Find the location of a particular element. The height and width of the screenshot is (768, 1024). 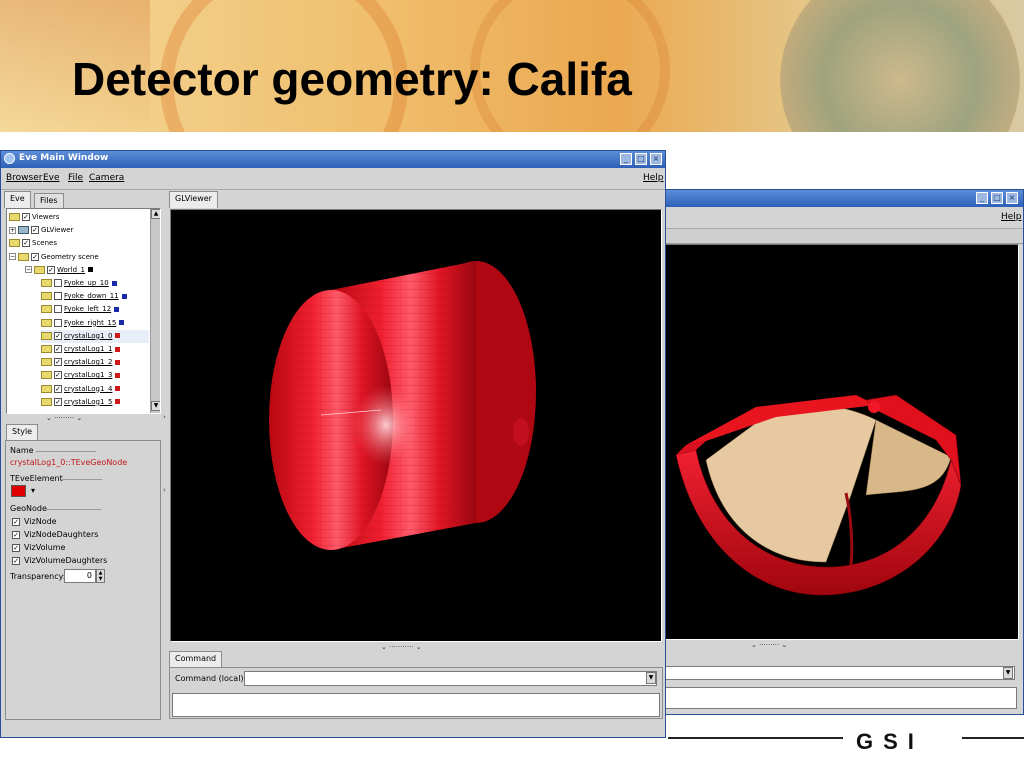

tree-item-label: crystalLog1_3 is located at coordinates (88, 375).